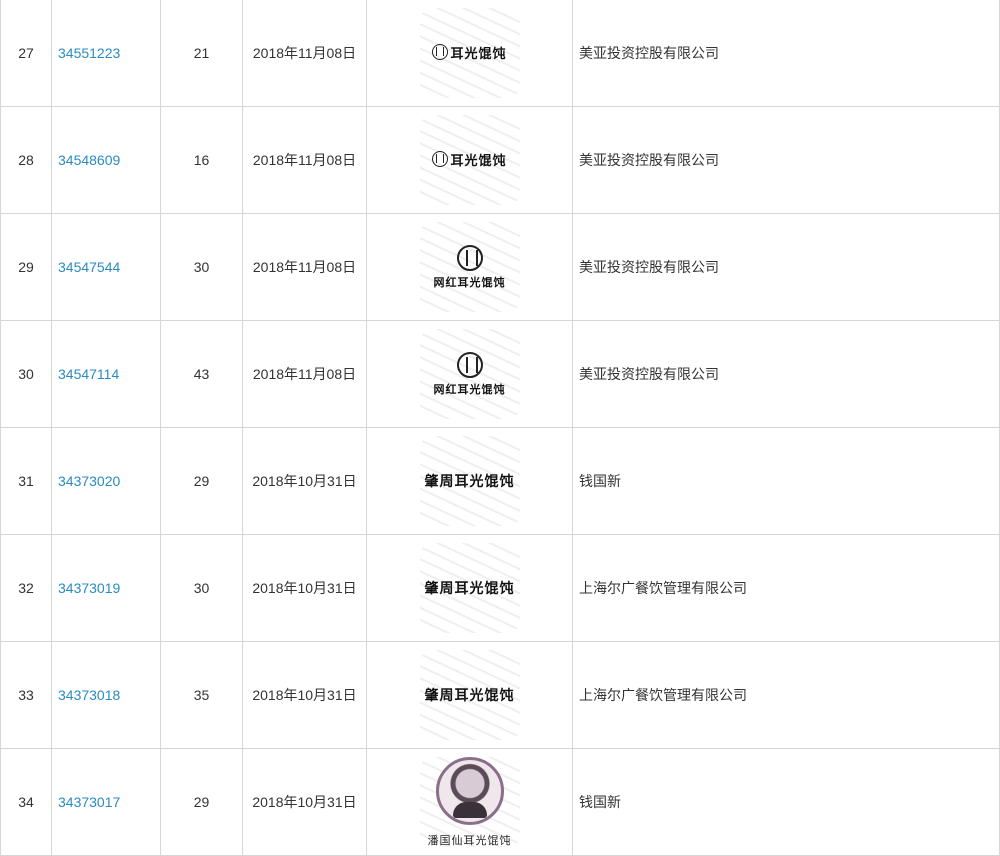  I want to click on registration-cell: 34547114, so click(106, 374).